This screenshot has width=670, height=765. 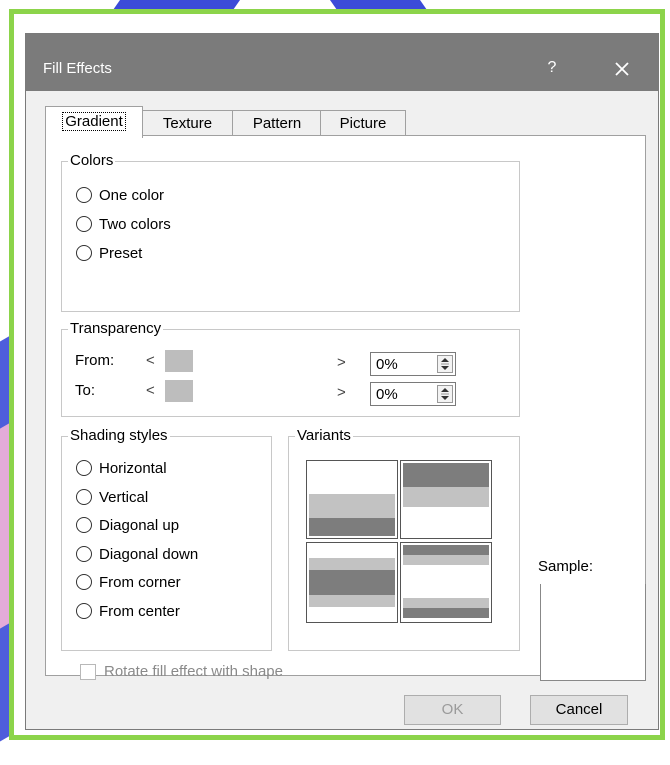 I want to click on radio-one-color: One color, so click(x=120, y=195).